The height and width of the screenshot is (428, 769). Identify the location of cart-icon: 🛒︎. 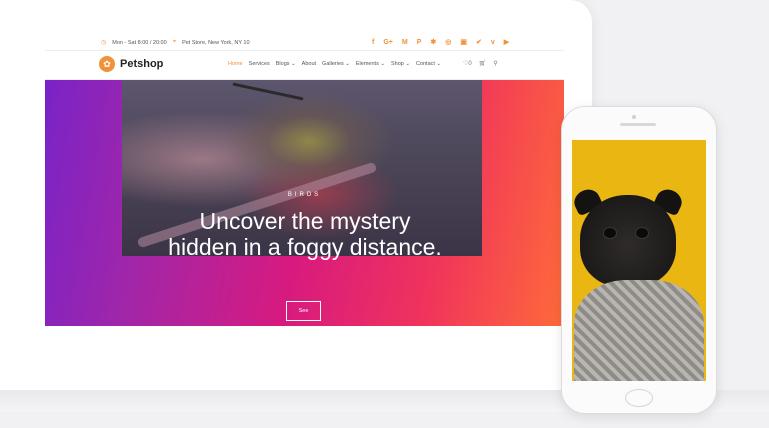
(483, 63).